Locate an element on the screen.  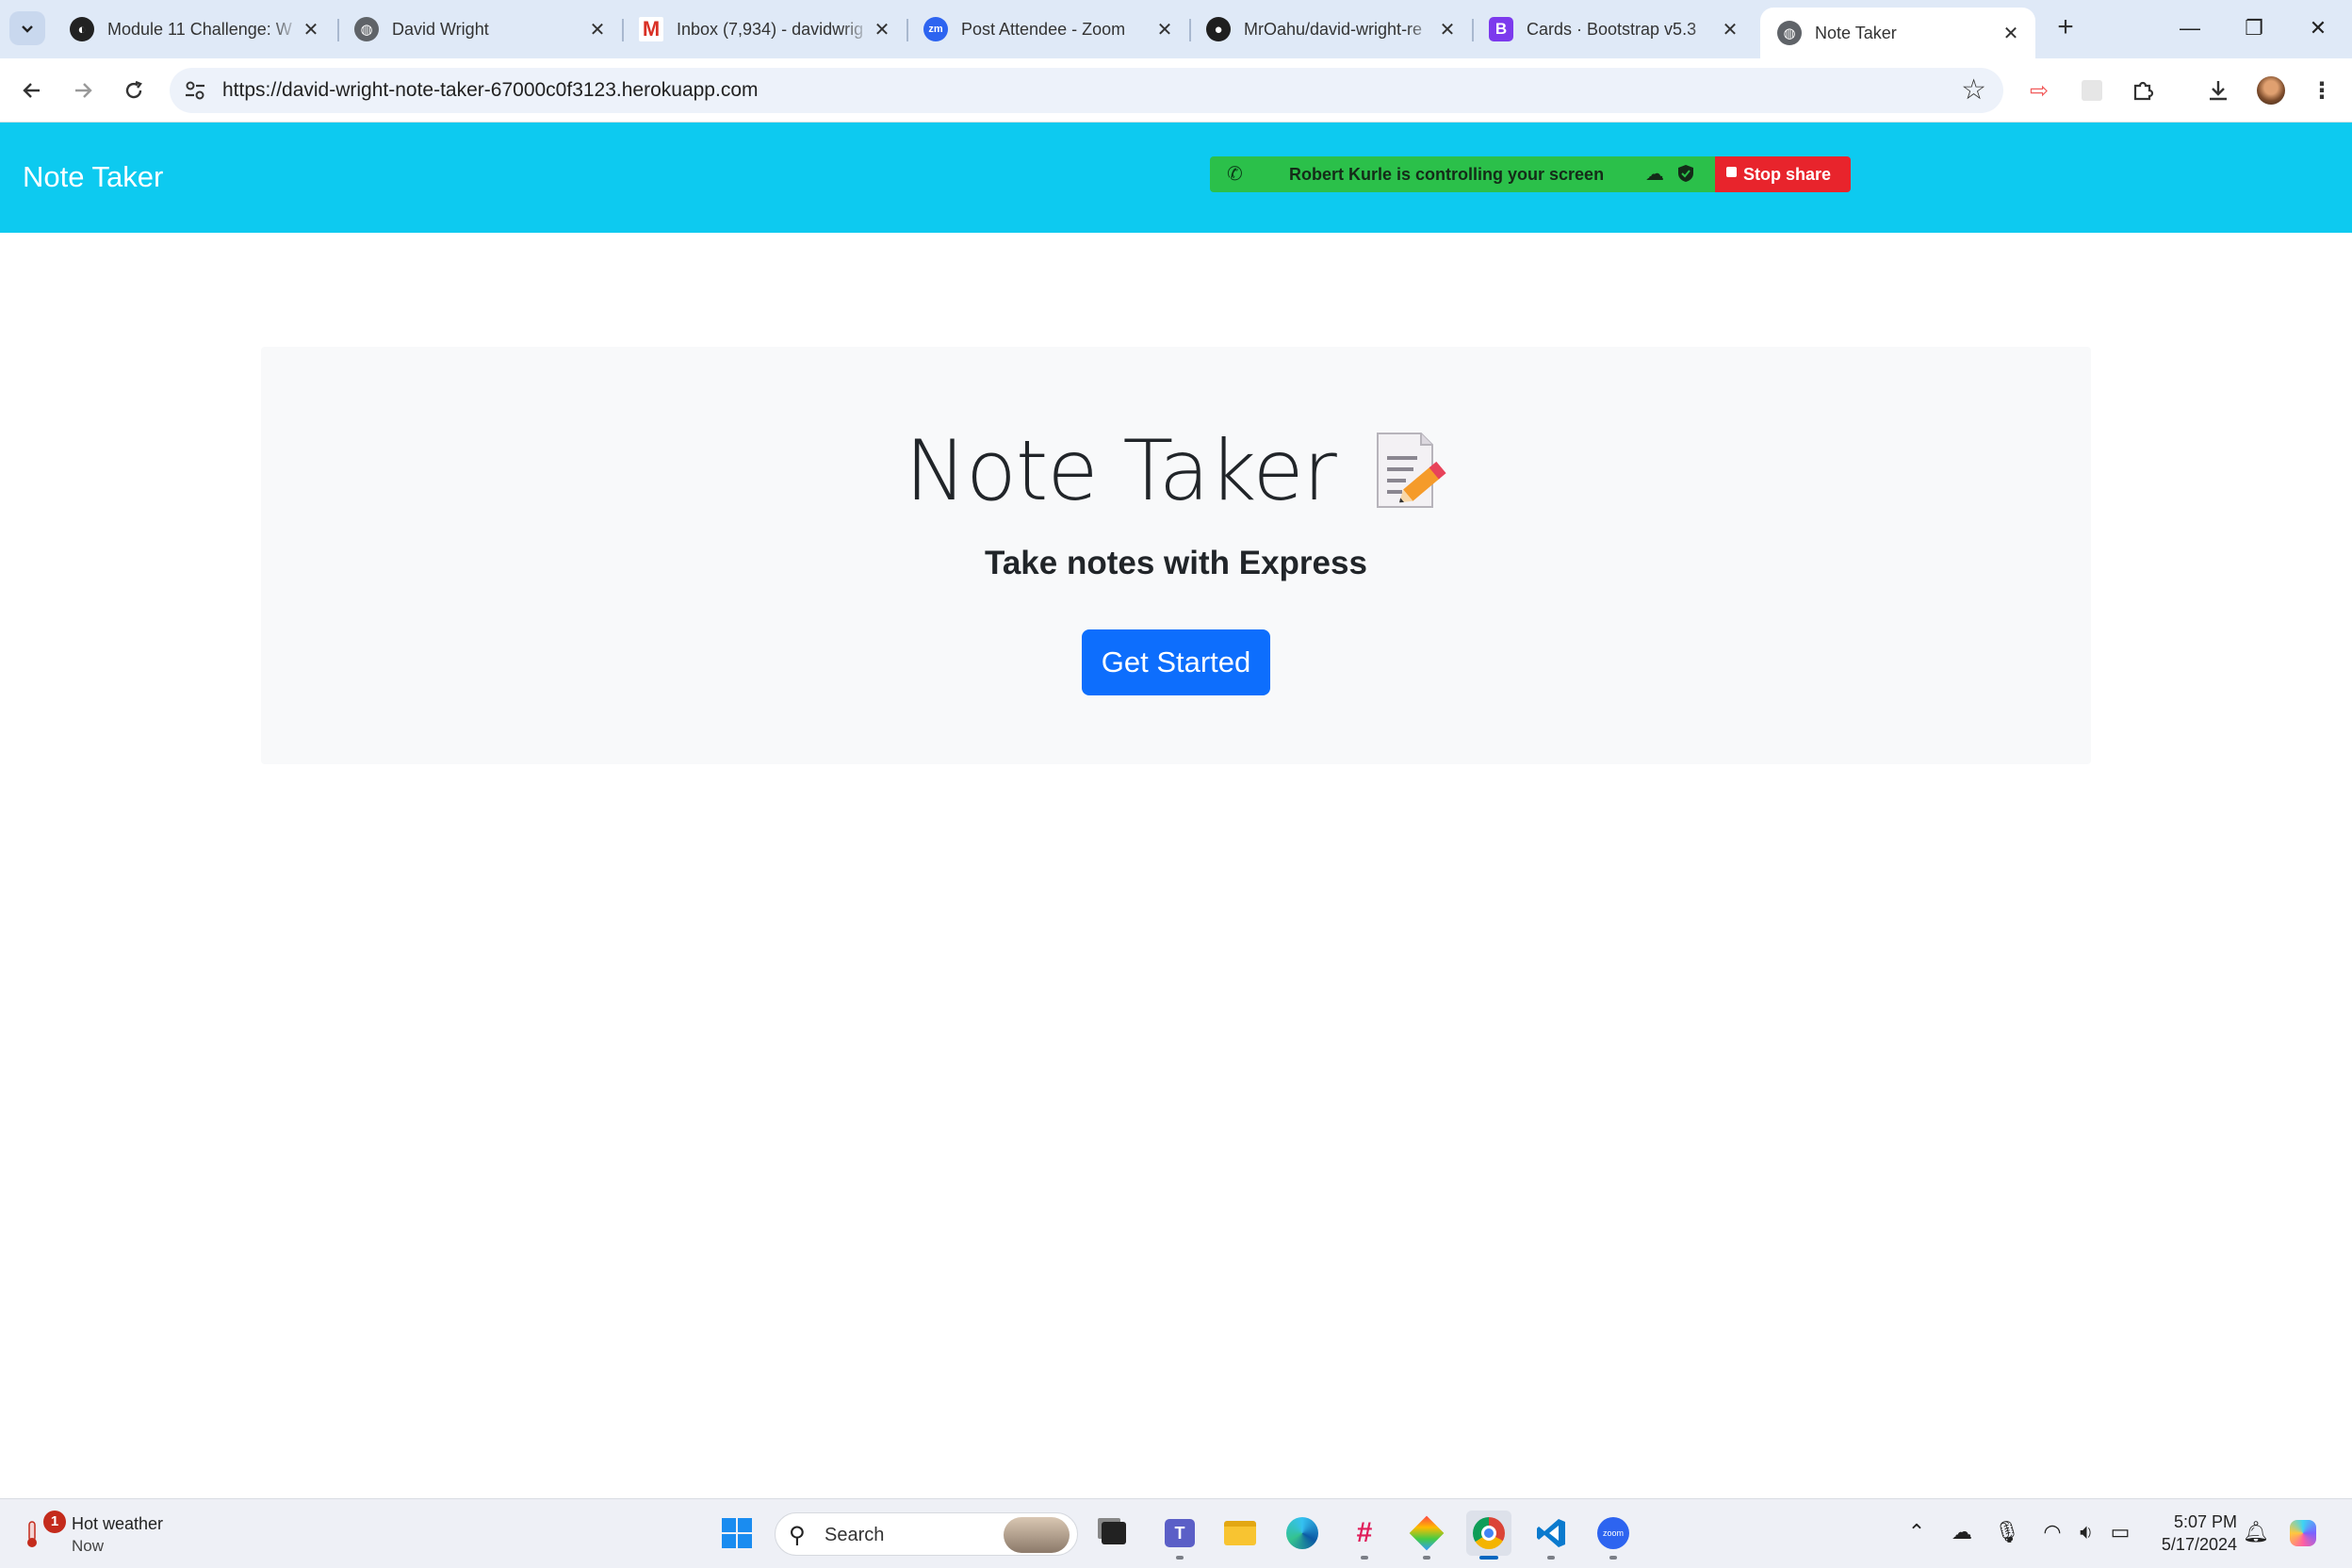
onedrive-icon: ☁ is located at coordinates (1962, 1532).